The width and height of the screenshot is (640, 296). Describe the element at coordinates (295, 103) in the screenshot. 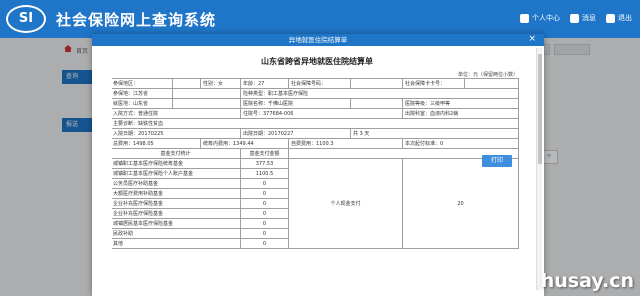

I see `info-cell: 医院名称：千佛山医院` at that location.